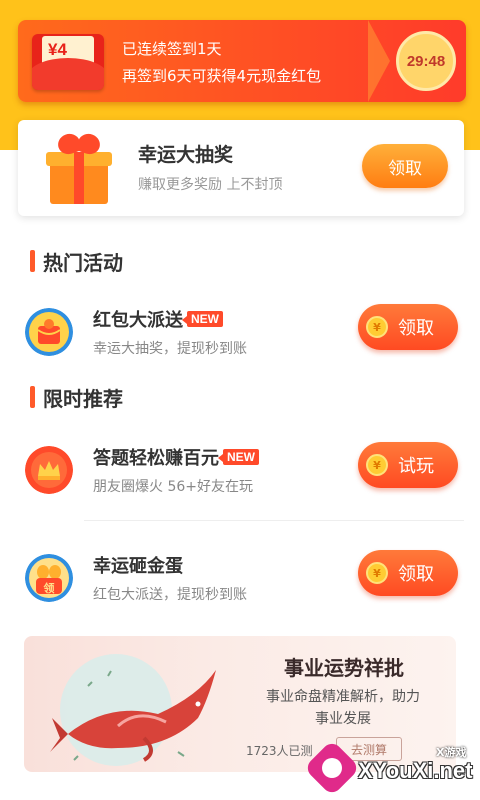 The width and height of the screenshot is (480, 800). Describe the element at coordinates (49, 578) in the screenshot. I see `golden-egg-icon: 领` at that location.